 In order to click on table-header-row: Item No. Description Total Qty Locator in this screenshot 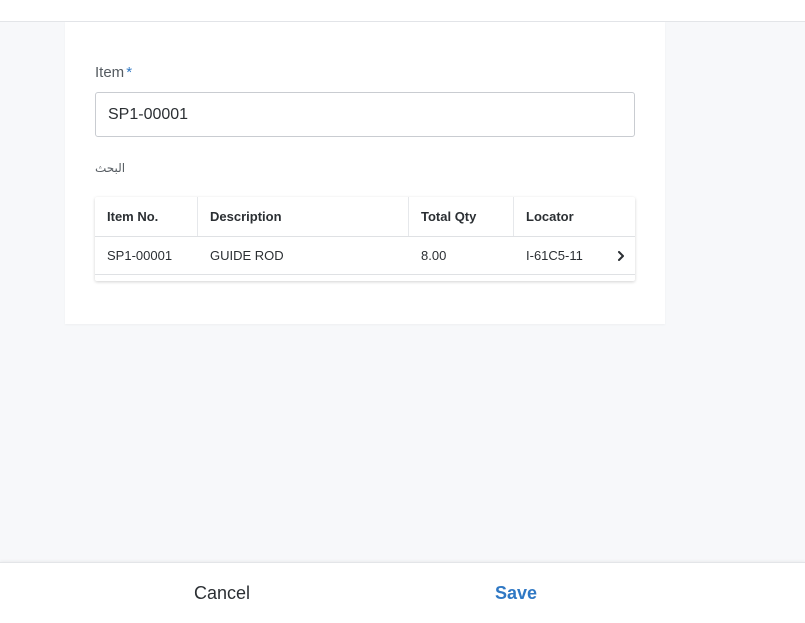, I will do `click(365, 217)`.